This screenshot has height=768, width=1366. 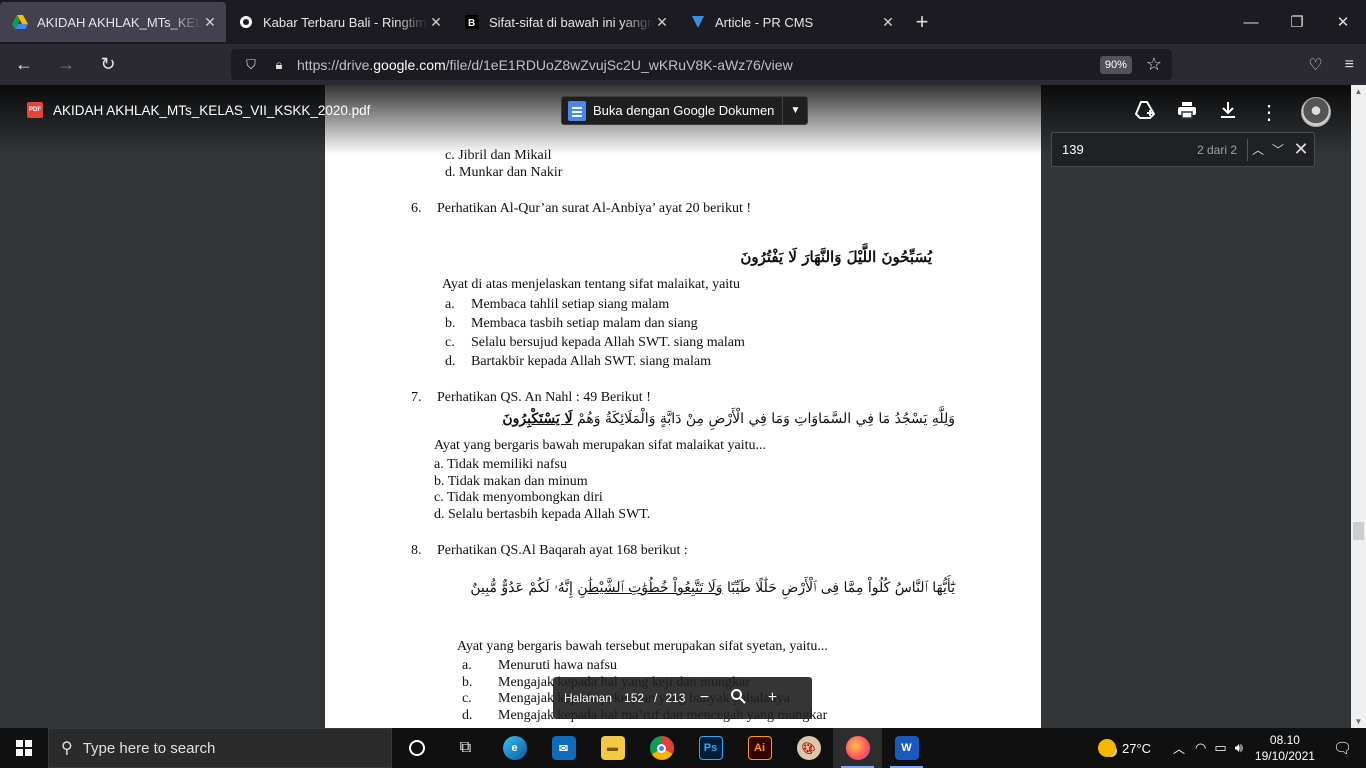 What do you see at coordinates (570, 304) in the screenshot?
I see `option-text: Membaca tahlil setiap siang malam` at bounding box center [570, 304].